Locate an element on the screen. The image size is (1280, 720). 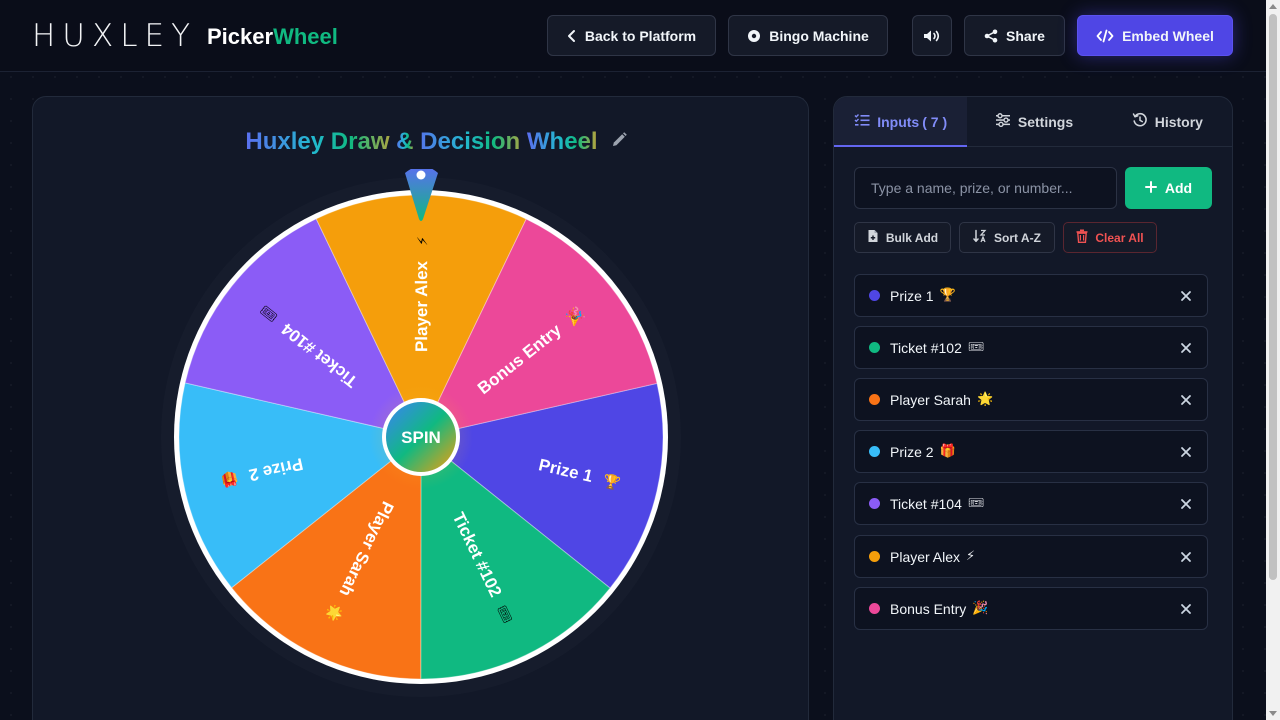
add-entry-button: Add is located at coordinates (1168, 188).